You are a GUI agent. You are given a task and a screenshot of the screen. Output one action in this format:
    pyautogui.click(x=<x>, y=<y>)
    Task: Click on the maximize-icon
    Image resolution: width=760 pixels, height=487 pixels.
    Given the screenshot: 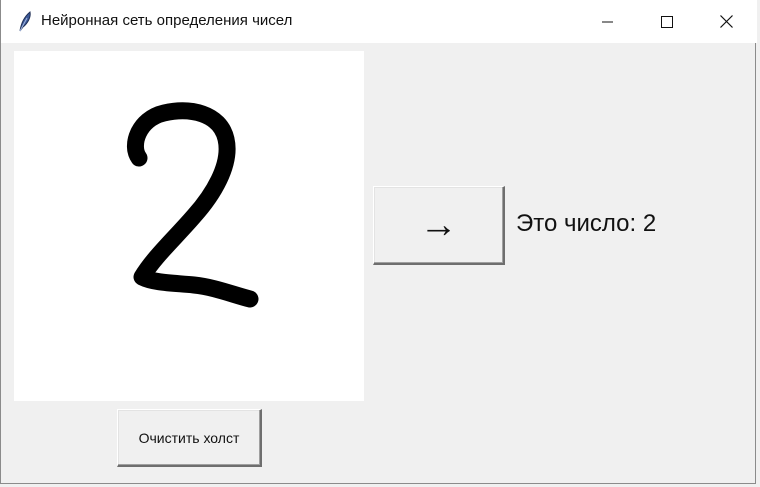 What is the action you would take?
    pyautogui.click(x=667, y=21)
    